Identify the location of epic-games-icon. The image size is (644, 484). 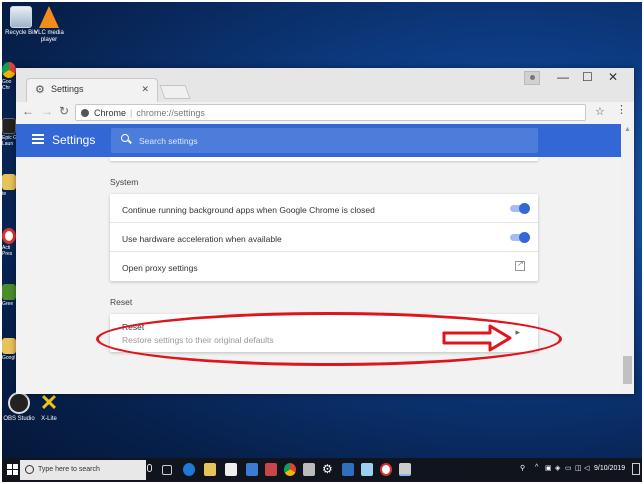
(9, 126).